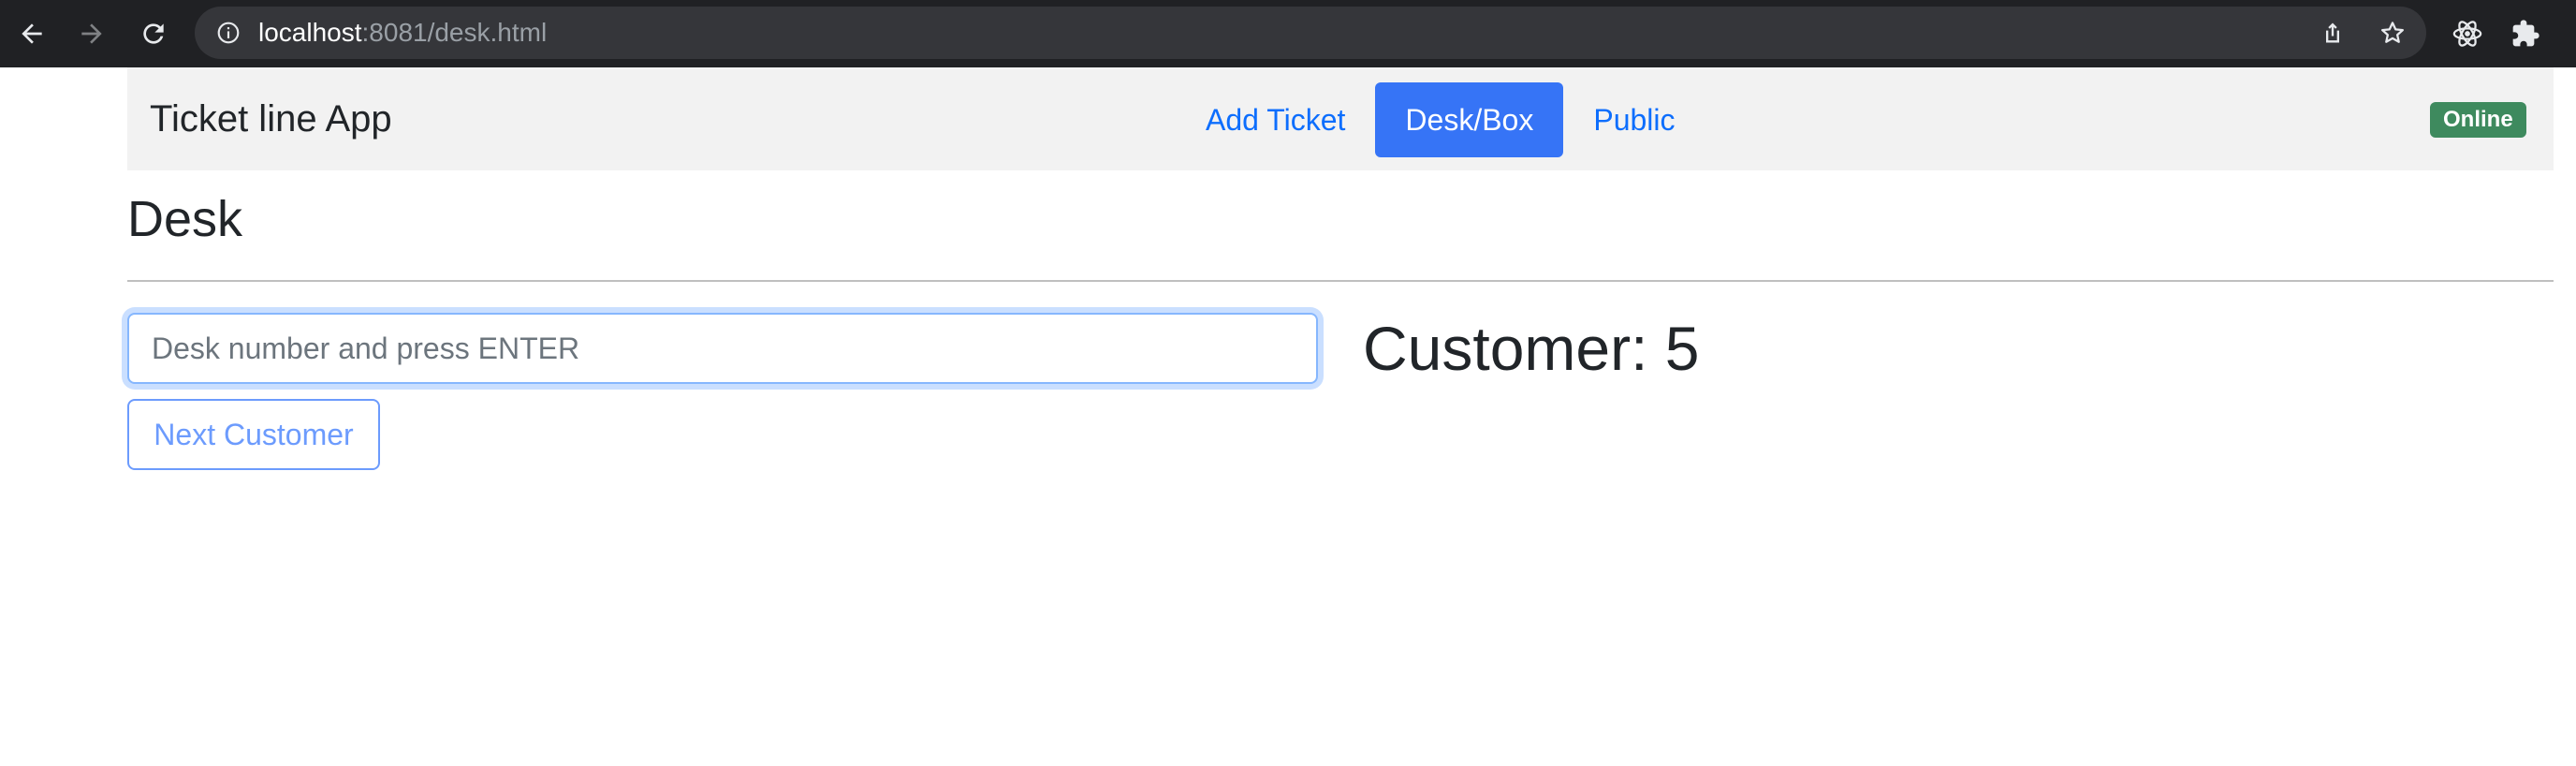  I want to click on address-bar: localhost:8081/desk.html, so click(1310, 33).